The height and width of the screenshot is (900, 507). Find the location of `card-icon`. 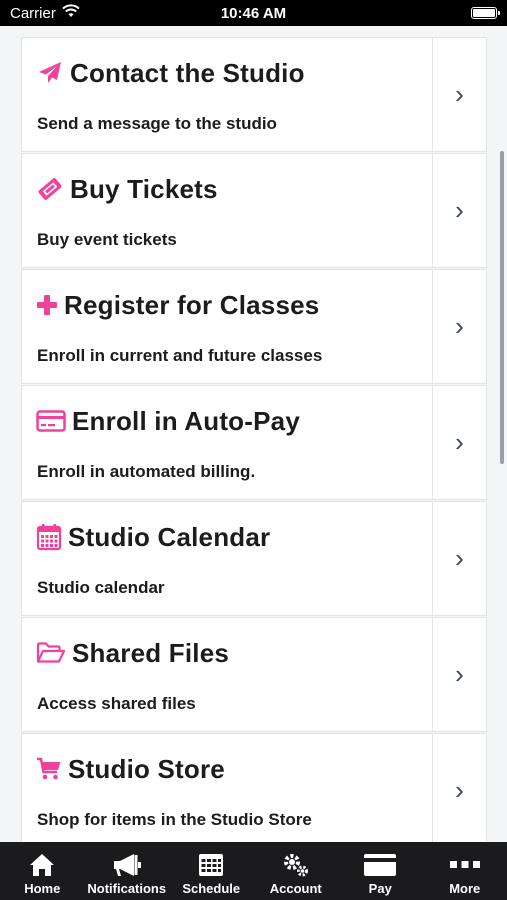

card-icon is located at coordinates (380, 865).